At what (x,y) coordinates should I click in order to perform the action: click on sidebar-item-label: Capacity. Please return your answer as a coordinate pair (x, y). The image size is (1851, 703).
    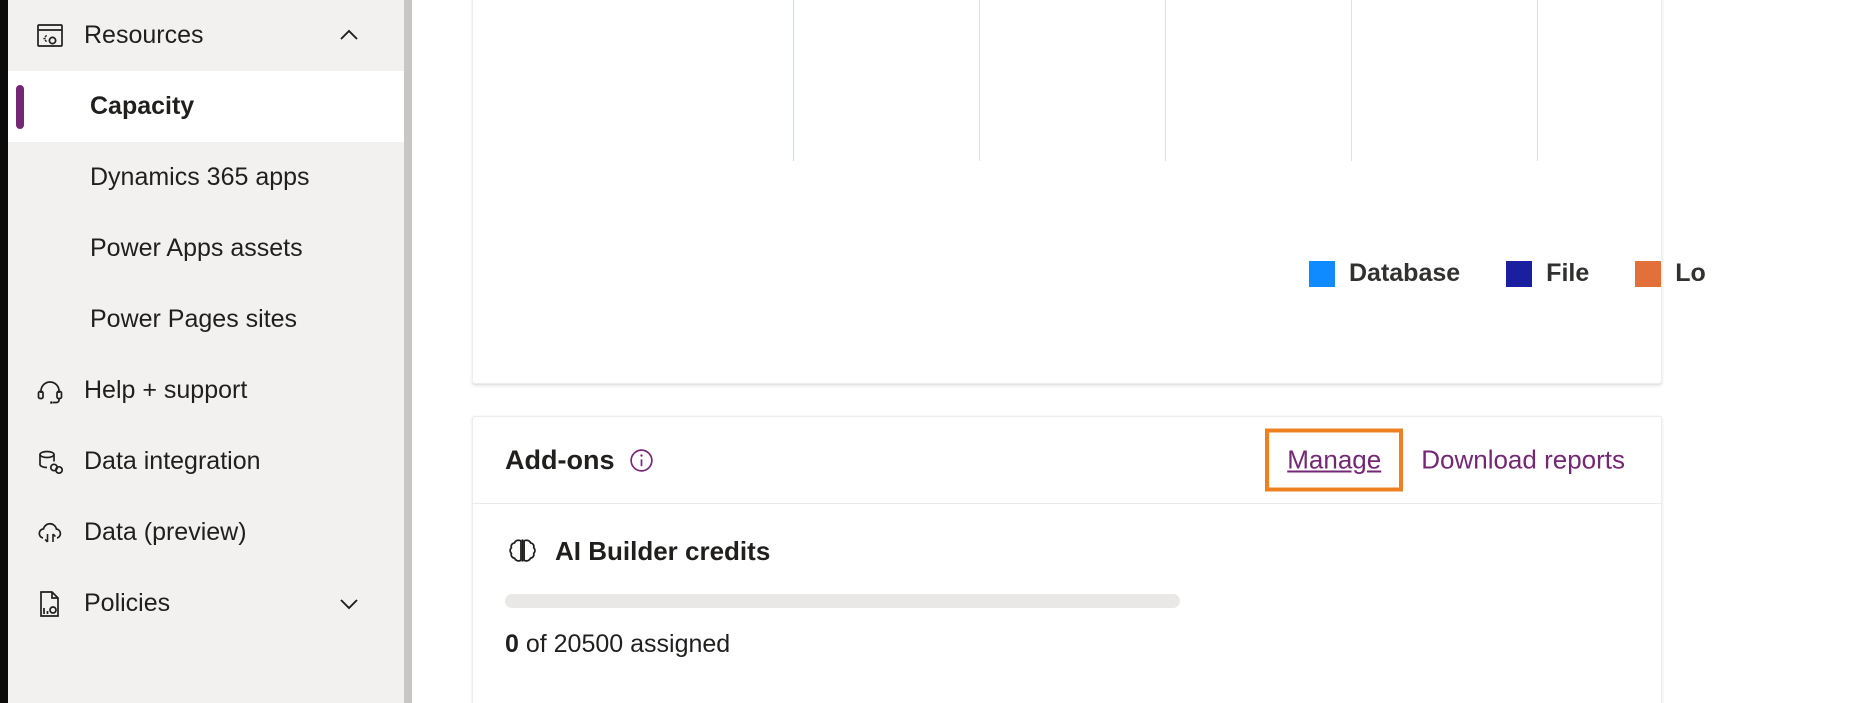
    Looking at the image, I should click on (142, 106).